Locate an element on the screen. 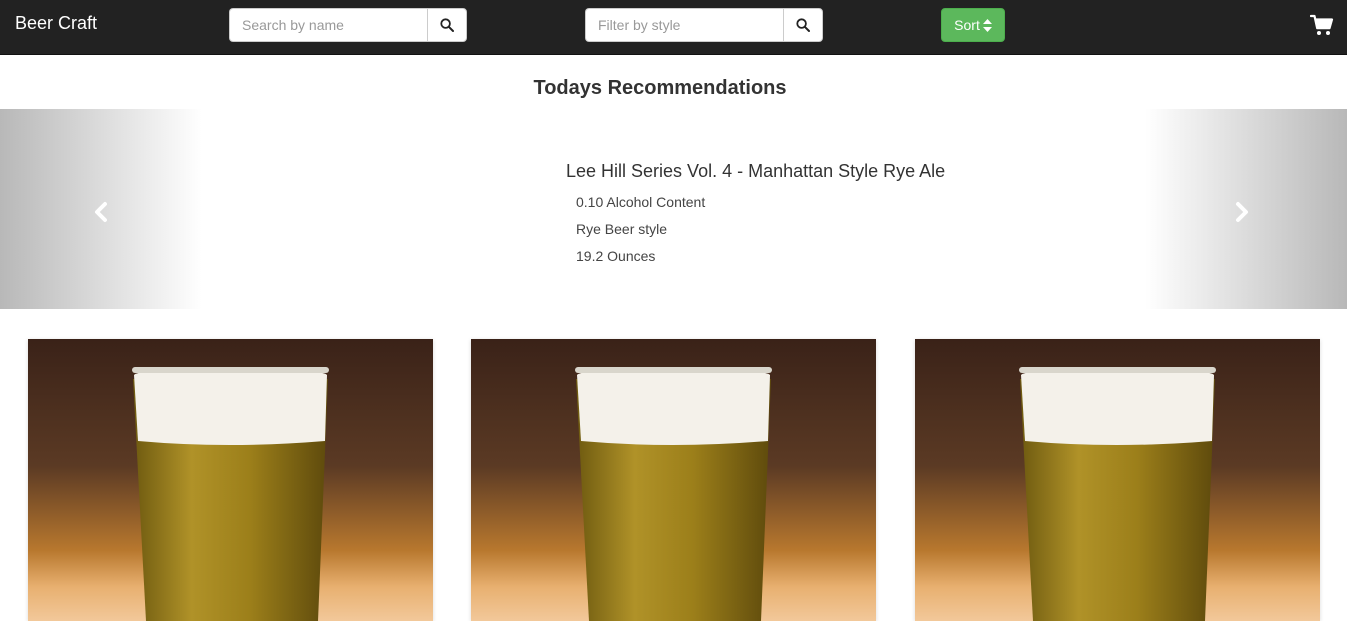 The width and height of the screenshot is (1347, 621). recommendations-heading: Todays Recommendations is located at coordinates (660, 88).